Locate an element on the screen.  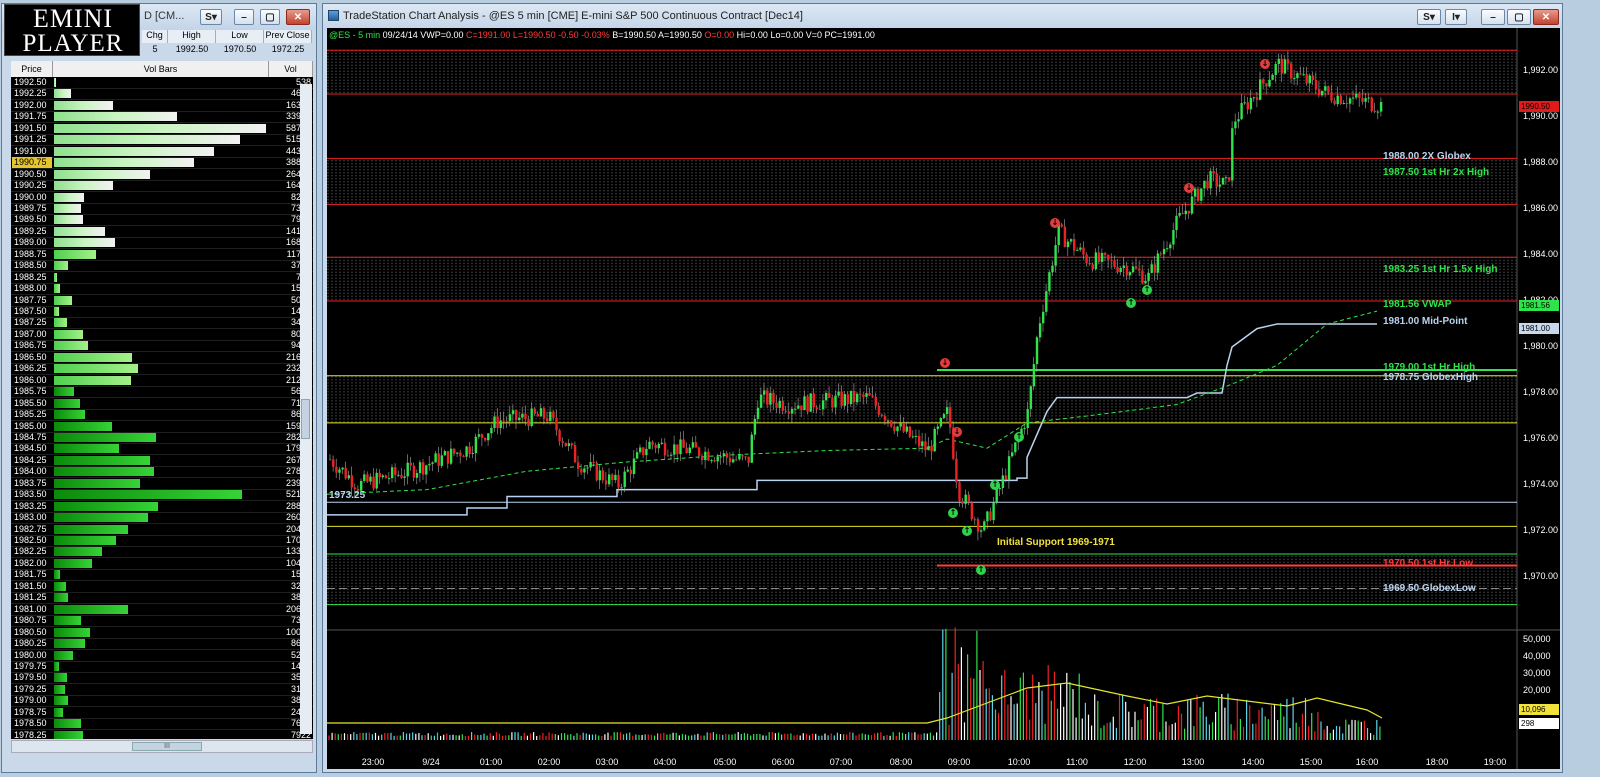
ladder-row: 1992.00 16362 is located at coordinates (162, 106).